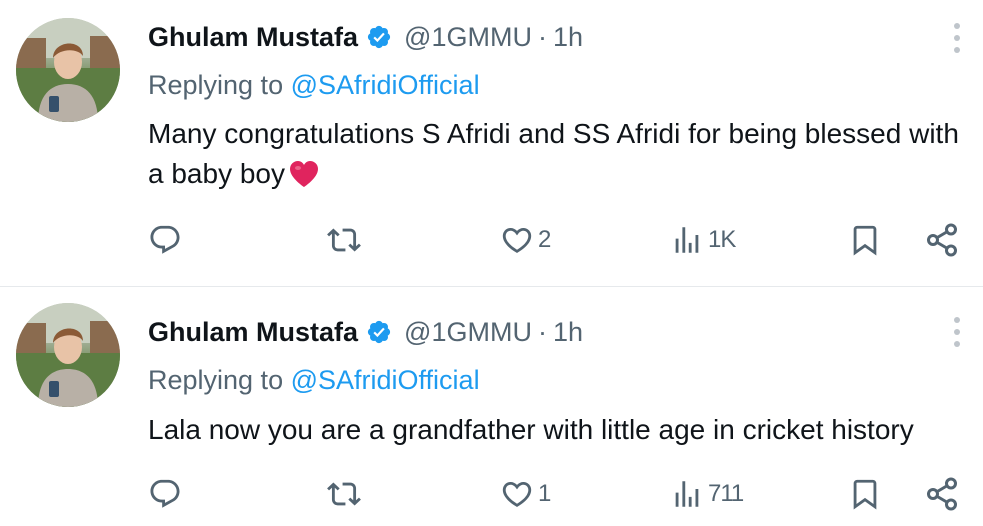 This screenshot has height=526, width=983. I want to click on like-count: 2, so click(544, 239).